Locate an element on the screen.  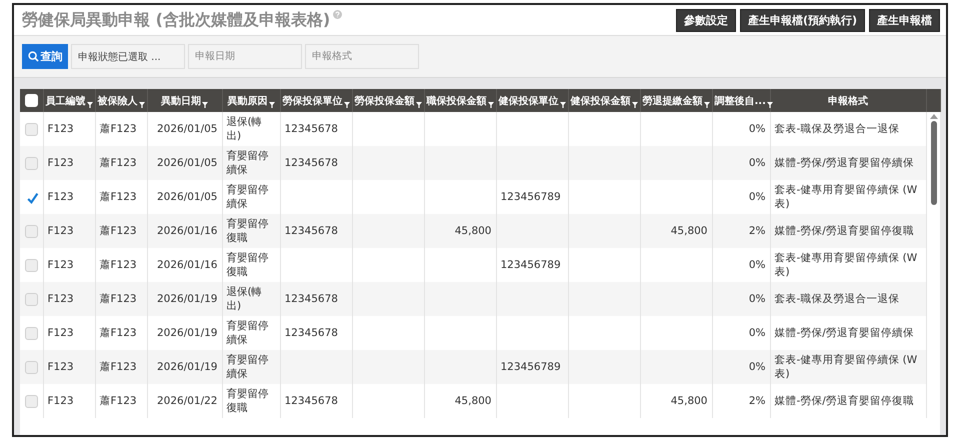
toolbar-button: 產生申報檔(預約執行) is located at coordinates (802, 20).